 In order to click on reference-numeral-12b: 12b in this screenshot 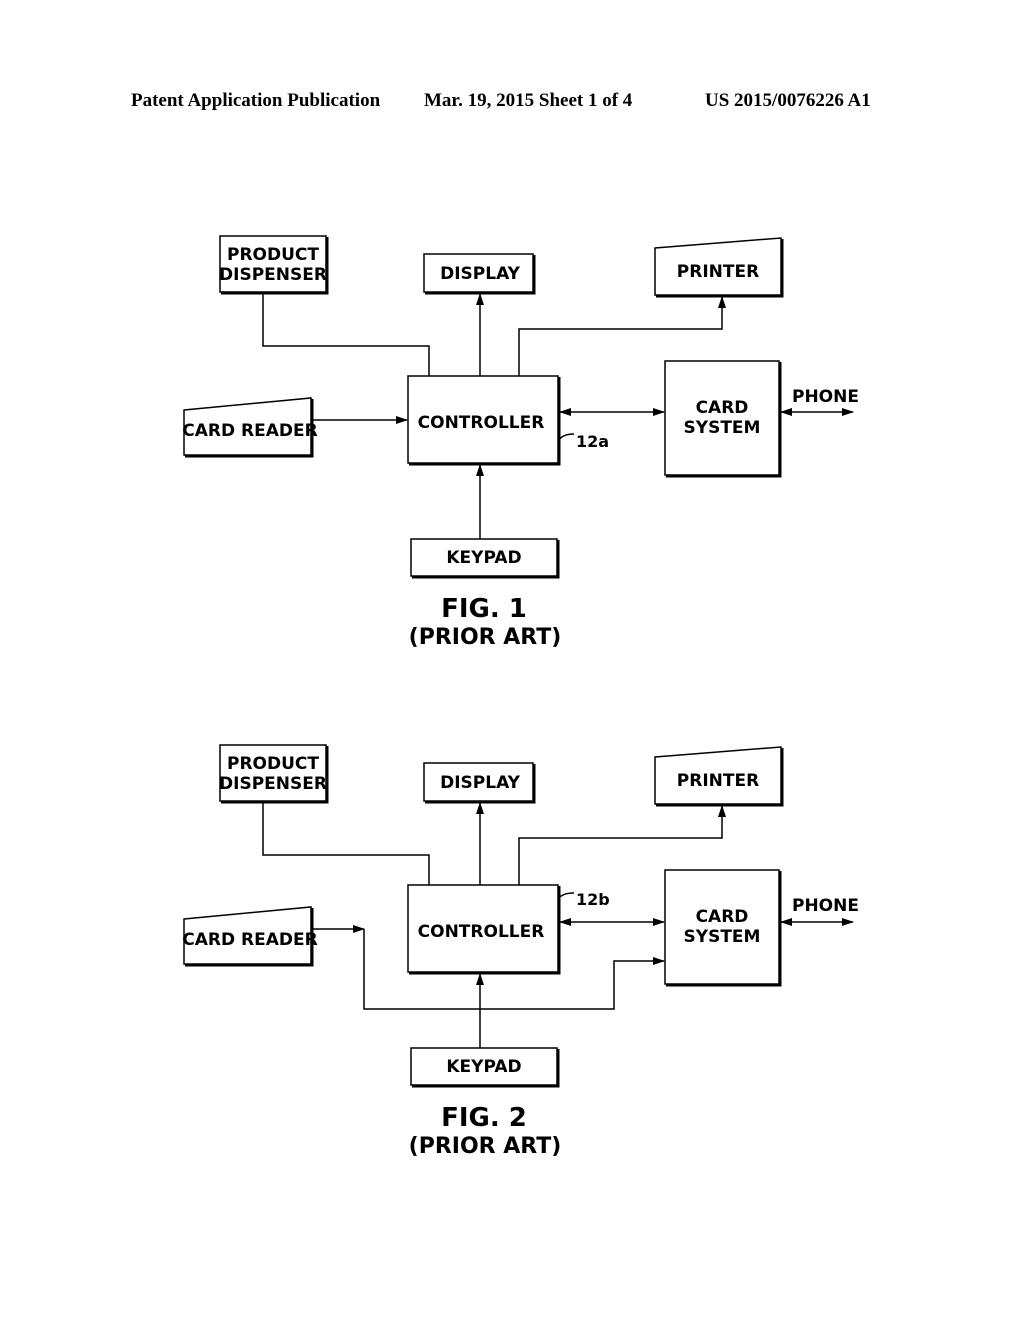, I will do `click(593, 899)`.